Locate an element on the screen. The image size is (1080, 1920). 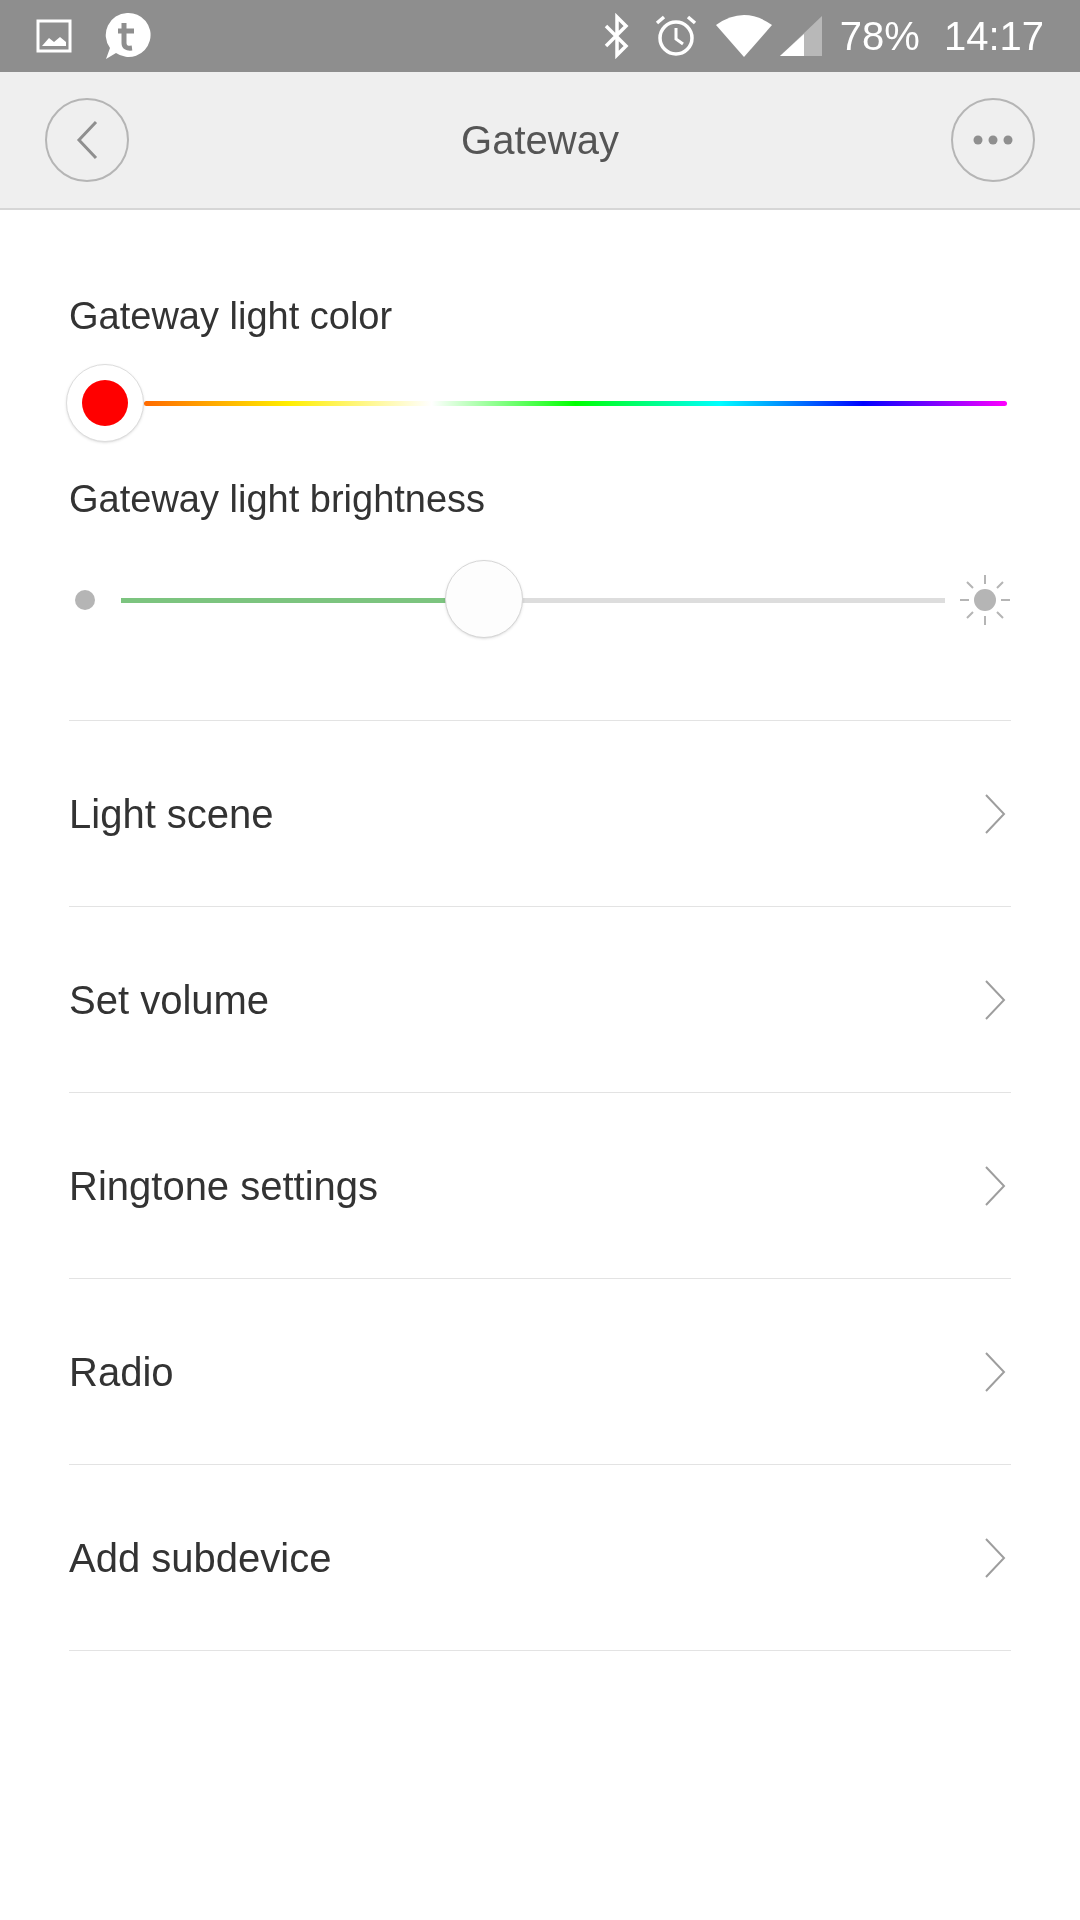
more-icon is located at coordinates (993, 140).